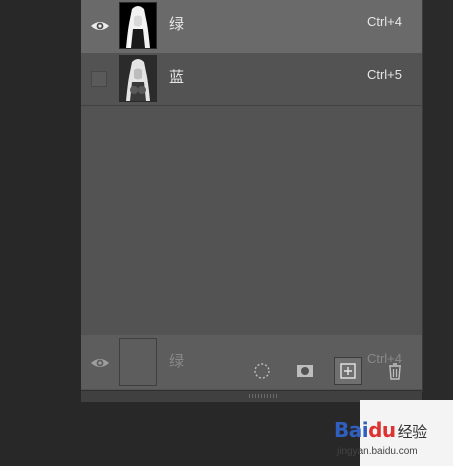 The height and width of the screenshot is (466, 453). Describe the element at coordinates (100, 26) in the screenshot. I see `visibility-eye-icon` at that location.